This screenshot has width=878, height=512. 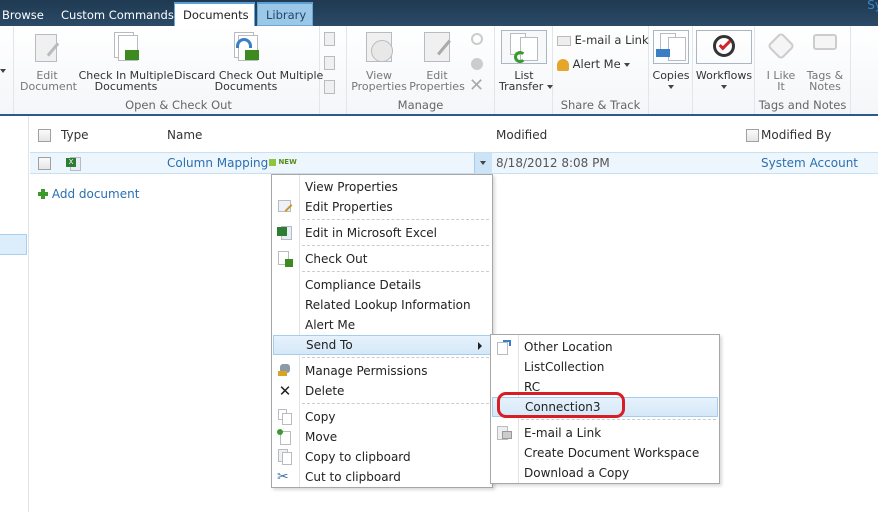 I want to click on row-checkbox, so click(x=44, y=163).